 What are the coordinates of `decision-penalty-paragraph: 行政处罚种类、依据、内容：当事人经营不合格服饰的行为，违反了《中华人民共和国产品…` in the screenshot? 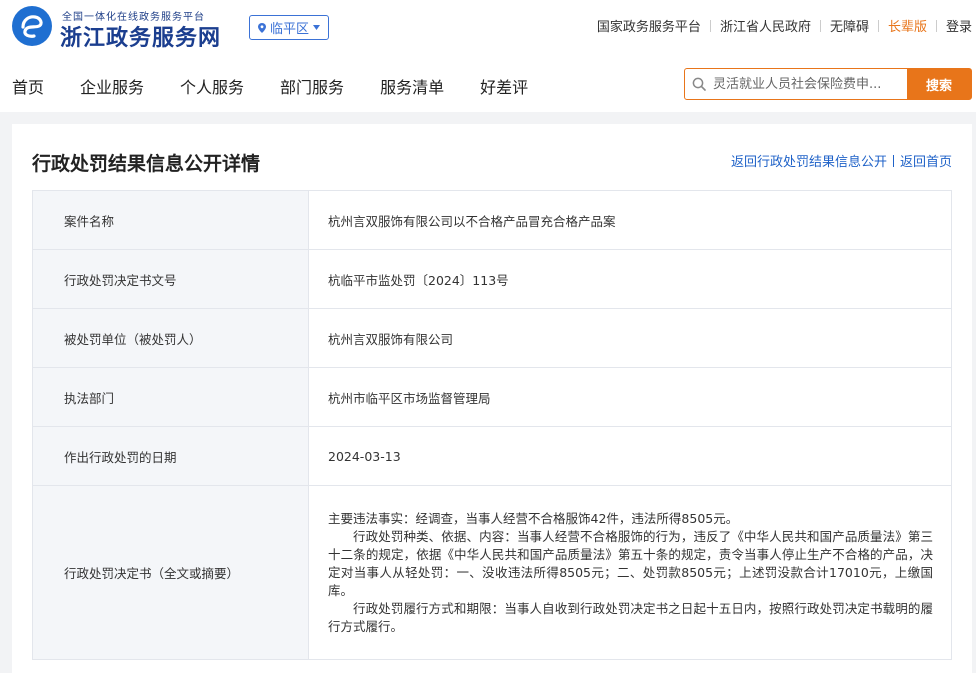 It's located at (630, 563).